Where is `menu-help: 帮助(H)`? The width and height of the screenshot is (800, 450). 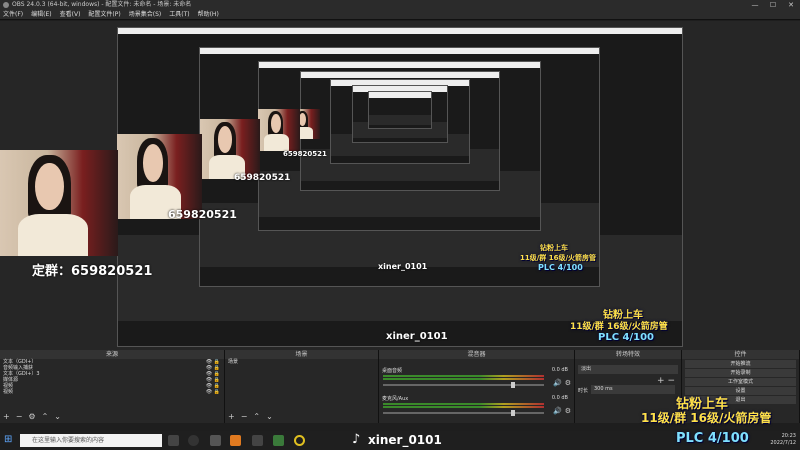 menu-help: 帮助(H) is located at coordinates (208, 14).